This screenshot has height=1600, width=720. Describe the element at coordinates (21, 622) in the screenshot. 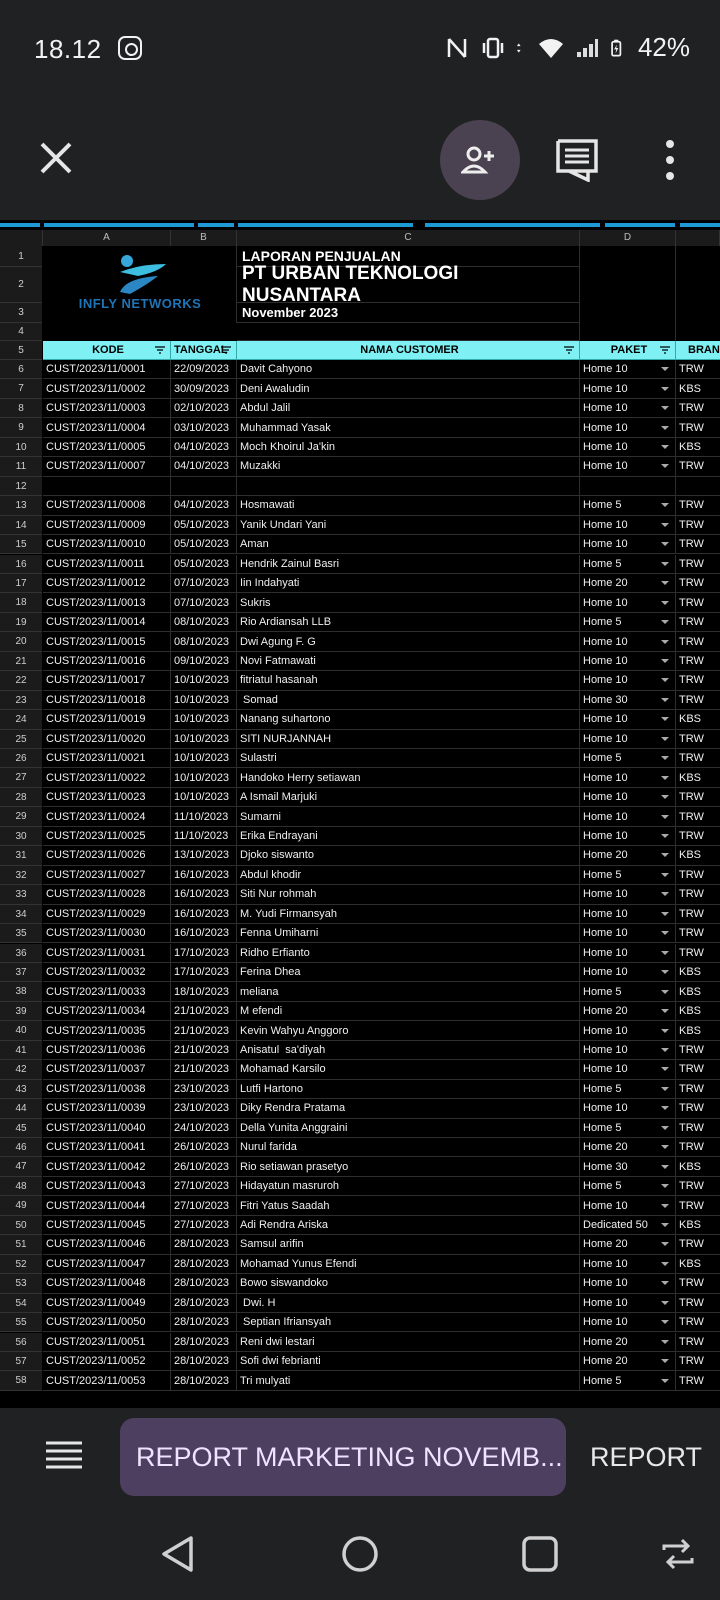

I see `row-number: 19` at that location.